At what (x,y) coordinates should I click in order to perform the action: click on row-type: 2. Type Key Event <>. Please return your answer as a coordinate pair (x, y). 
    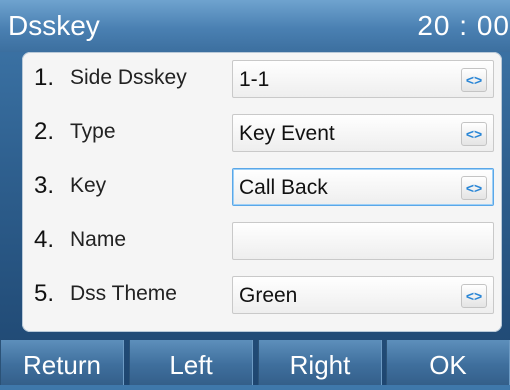
    Looking at the image, I should click on (262, 133).